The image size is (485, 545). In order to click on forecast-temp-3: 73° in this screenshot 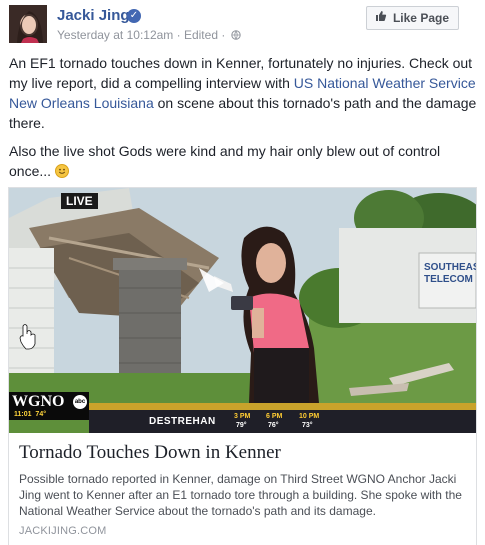, I will do `click(307, 425)`.